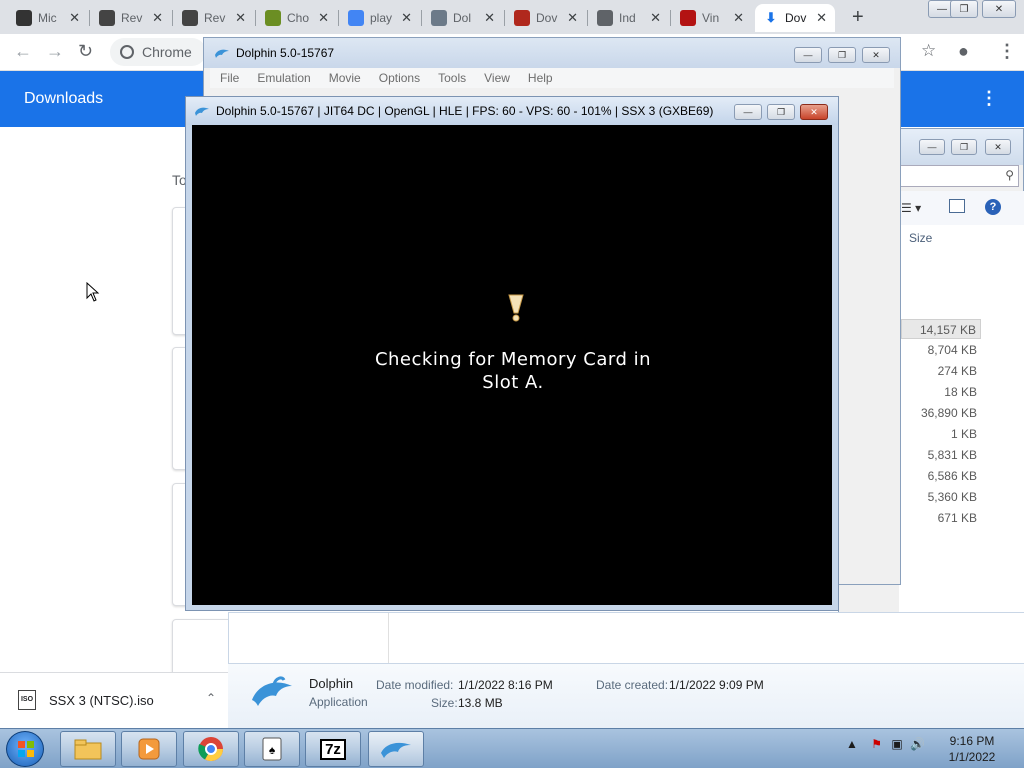 This screenshot has height=768, width=1024. Describe the element at coordinates (229, 78) in the screenshot. I see `menu-file: File` at that location.